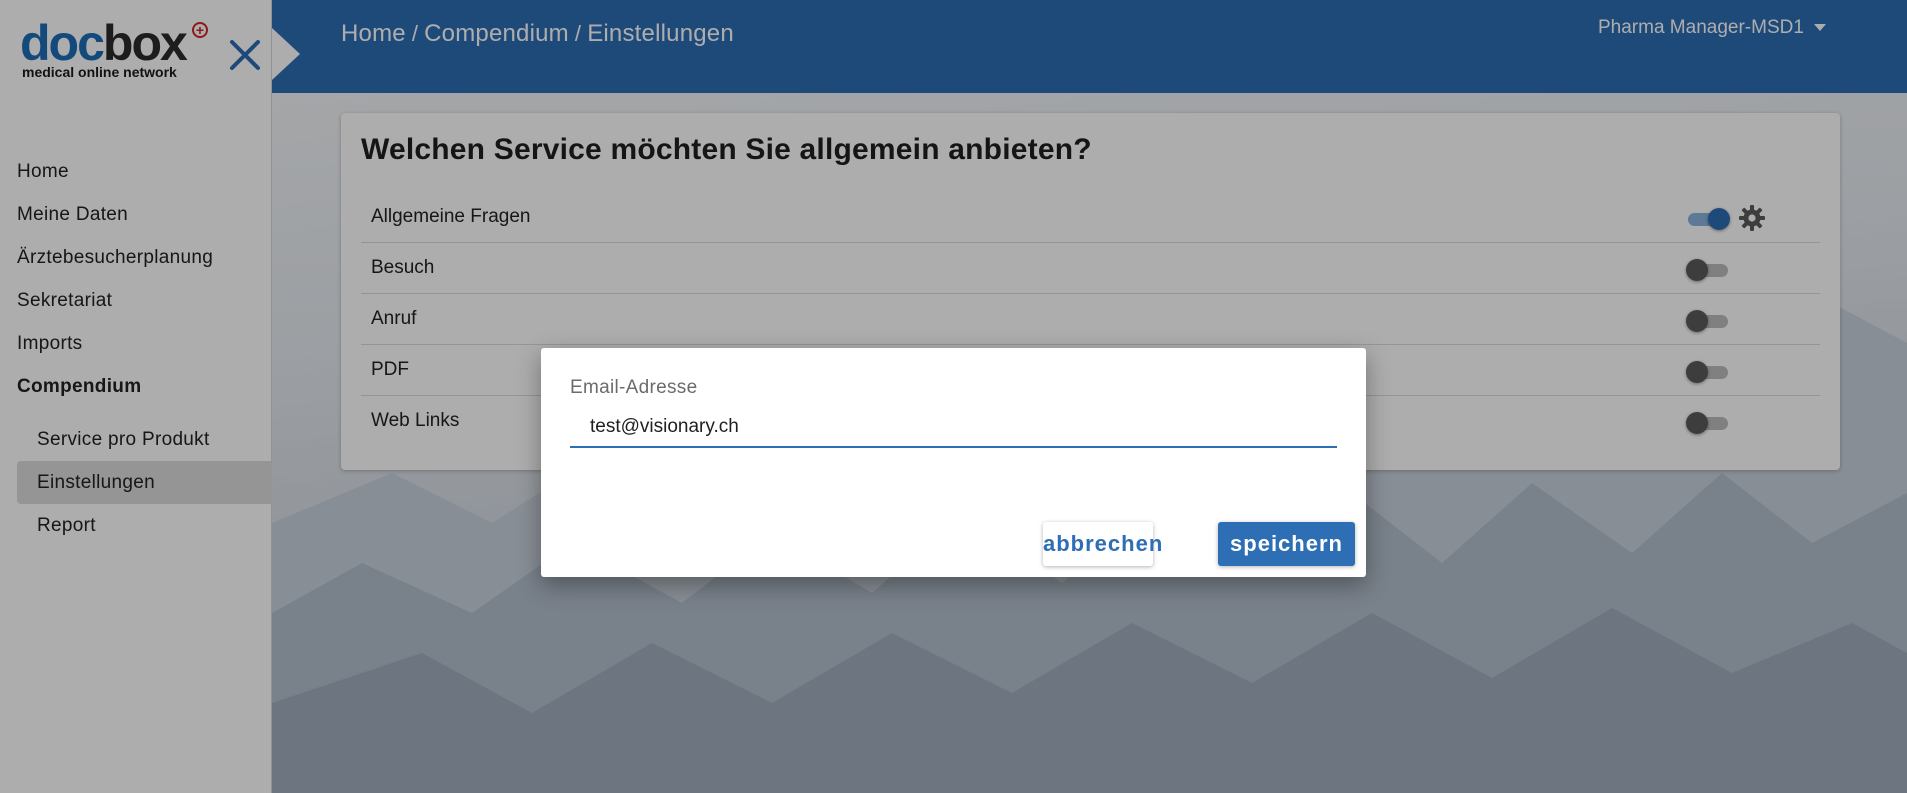 This screenshot has width=1907, height=793. What do you see at coordinates (953, 428) in the screenshot?
I see `email-input` at bounding box center [953, 428].